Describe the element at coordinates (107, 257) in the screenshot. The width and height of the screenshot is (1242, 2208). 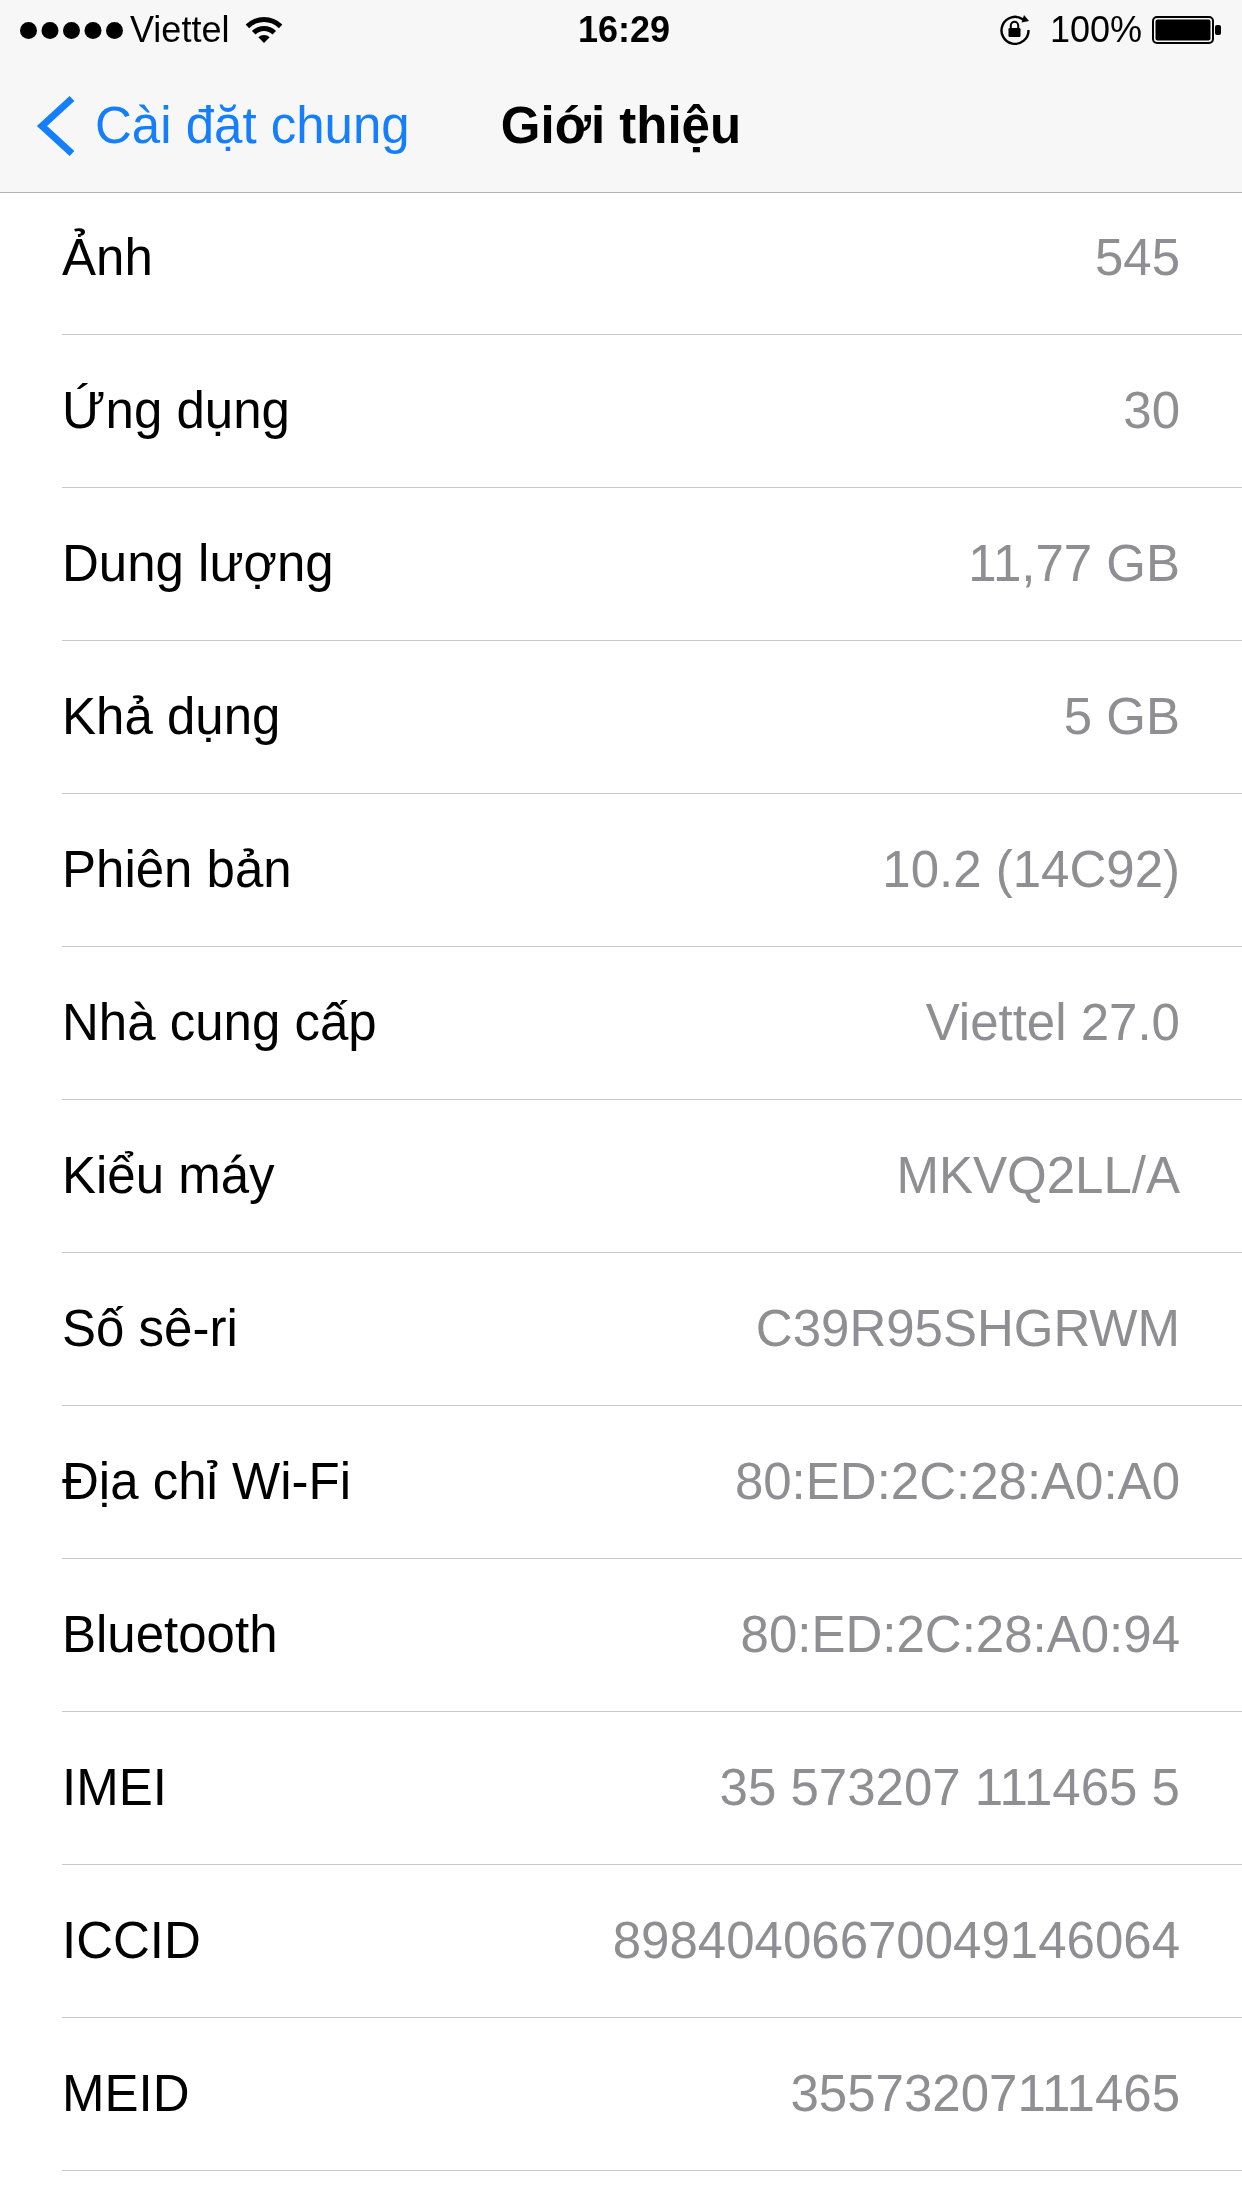
I see `row-label: Ảnh` at that location.